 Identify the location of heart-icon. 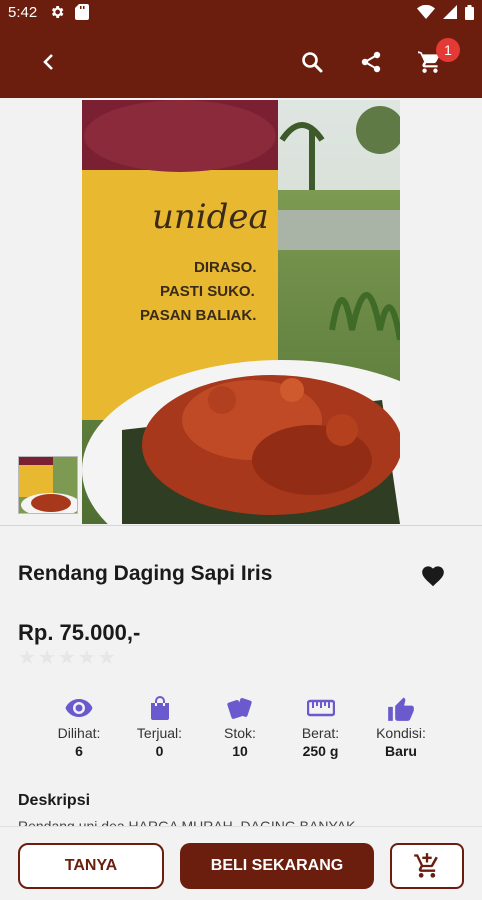
(433, 576).